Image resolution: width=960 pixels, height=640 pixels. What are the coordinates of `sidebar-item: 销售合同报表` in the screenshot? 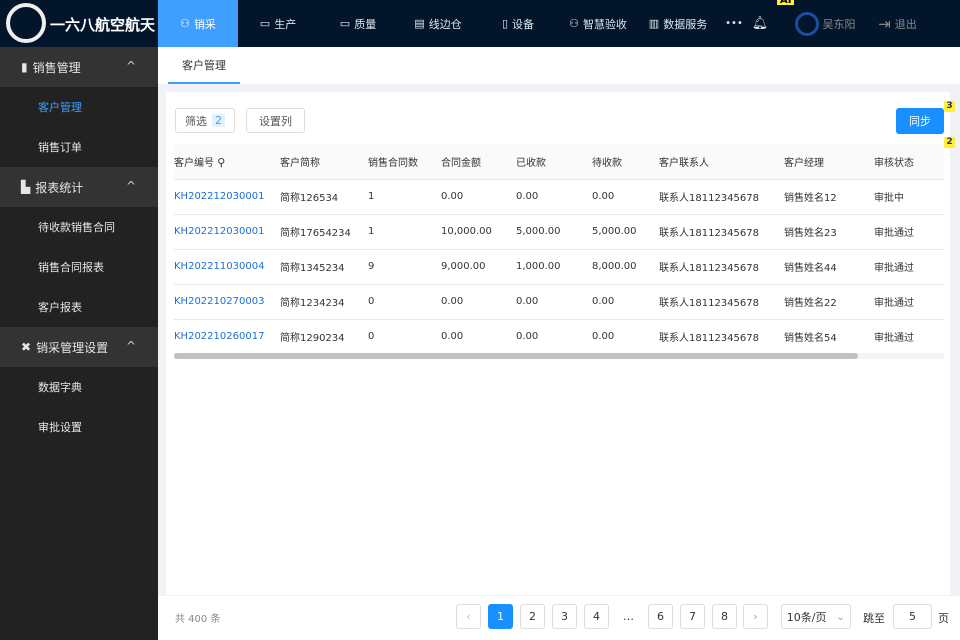 It's located at (79, 267).